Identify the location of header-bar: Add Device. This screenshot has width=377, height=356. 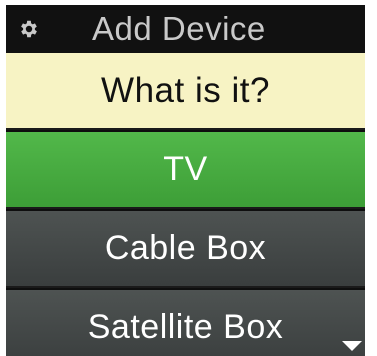
(185, 29).